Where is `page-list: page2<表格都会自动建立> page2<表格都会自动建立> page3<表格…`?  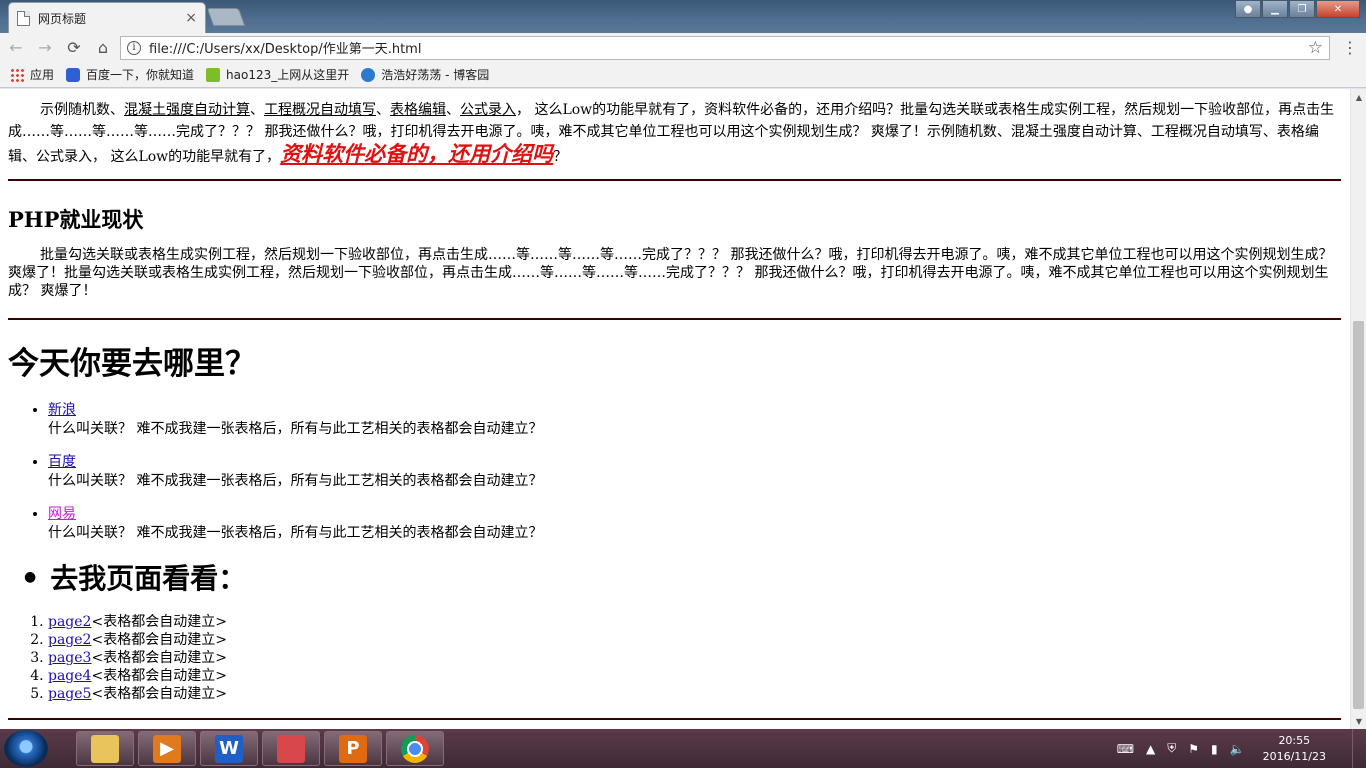
page-list: page2<表格都会自动建立> page2<表格都会自动建立> page3<表格… is located at coordinates (137, 658).